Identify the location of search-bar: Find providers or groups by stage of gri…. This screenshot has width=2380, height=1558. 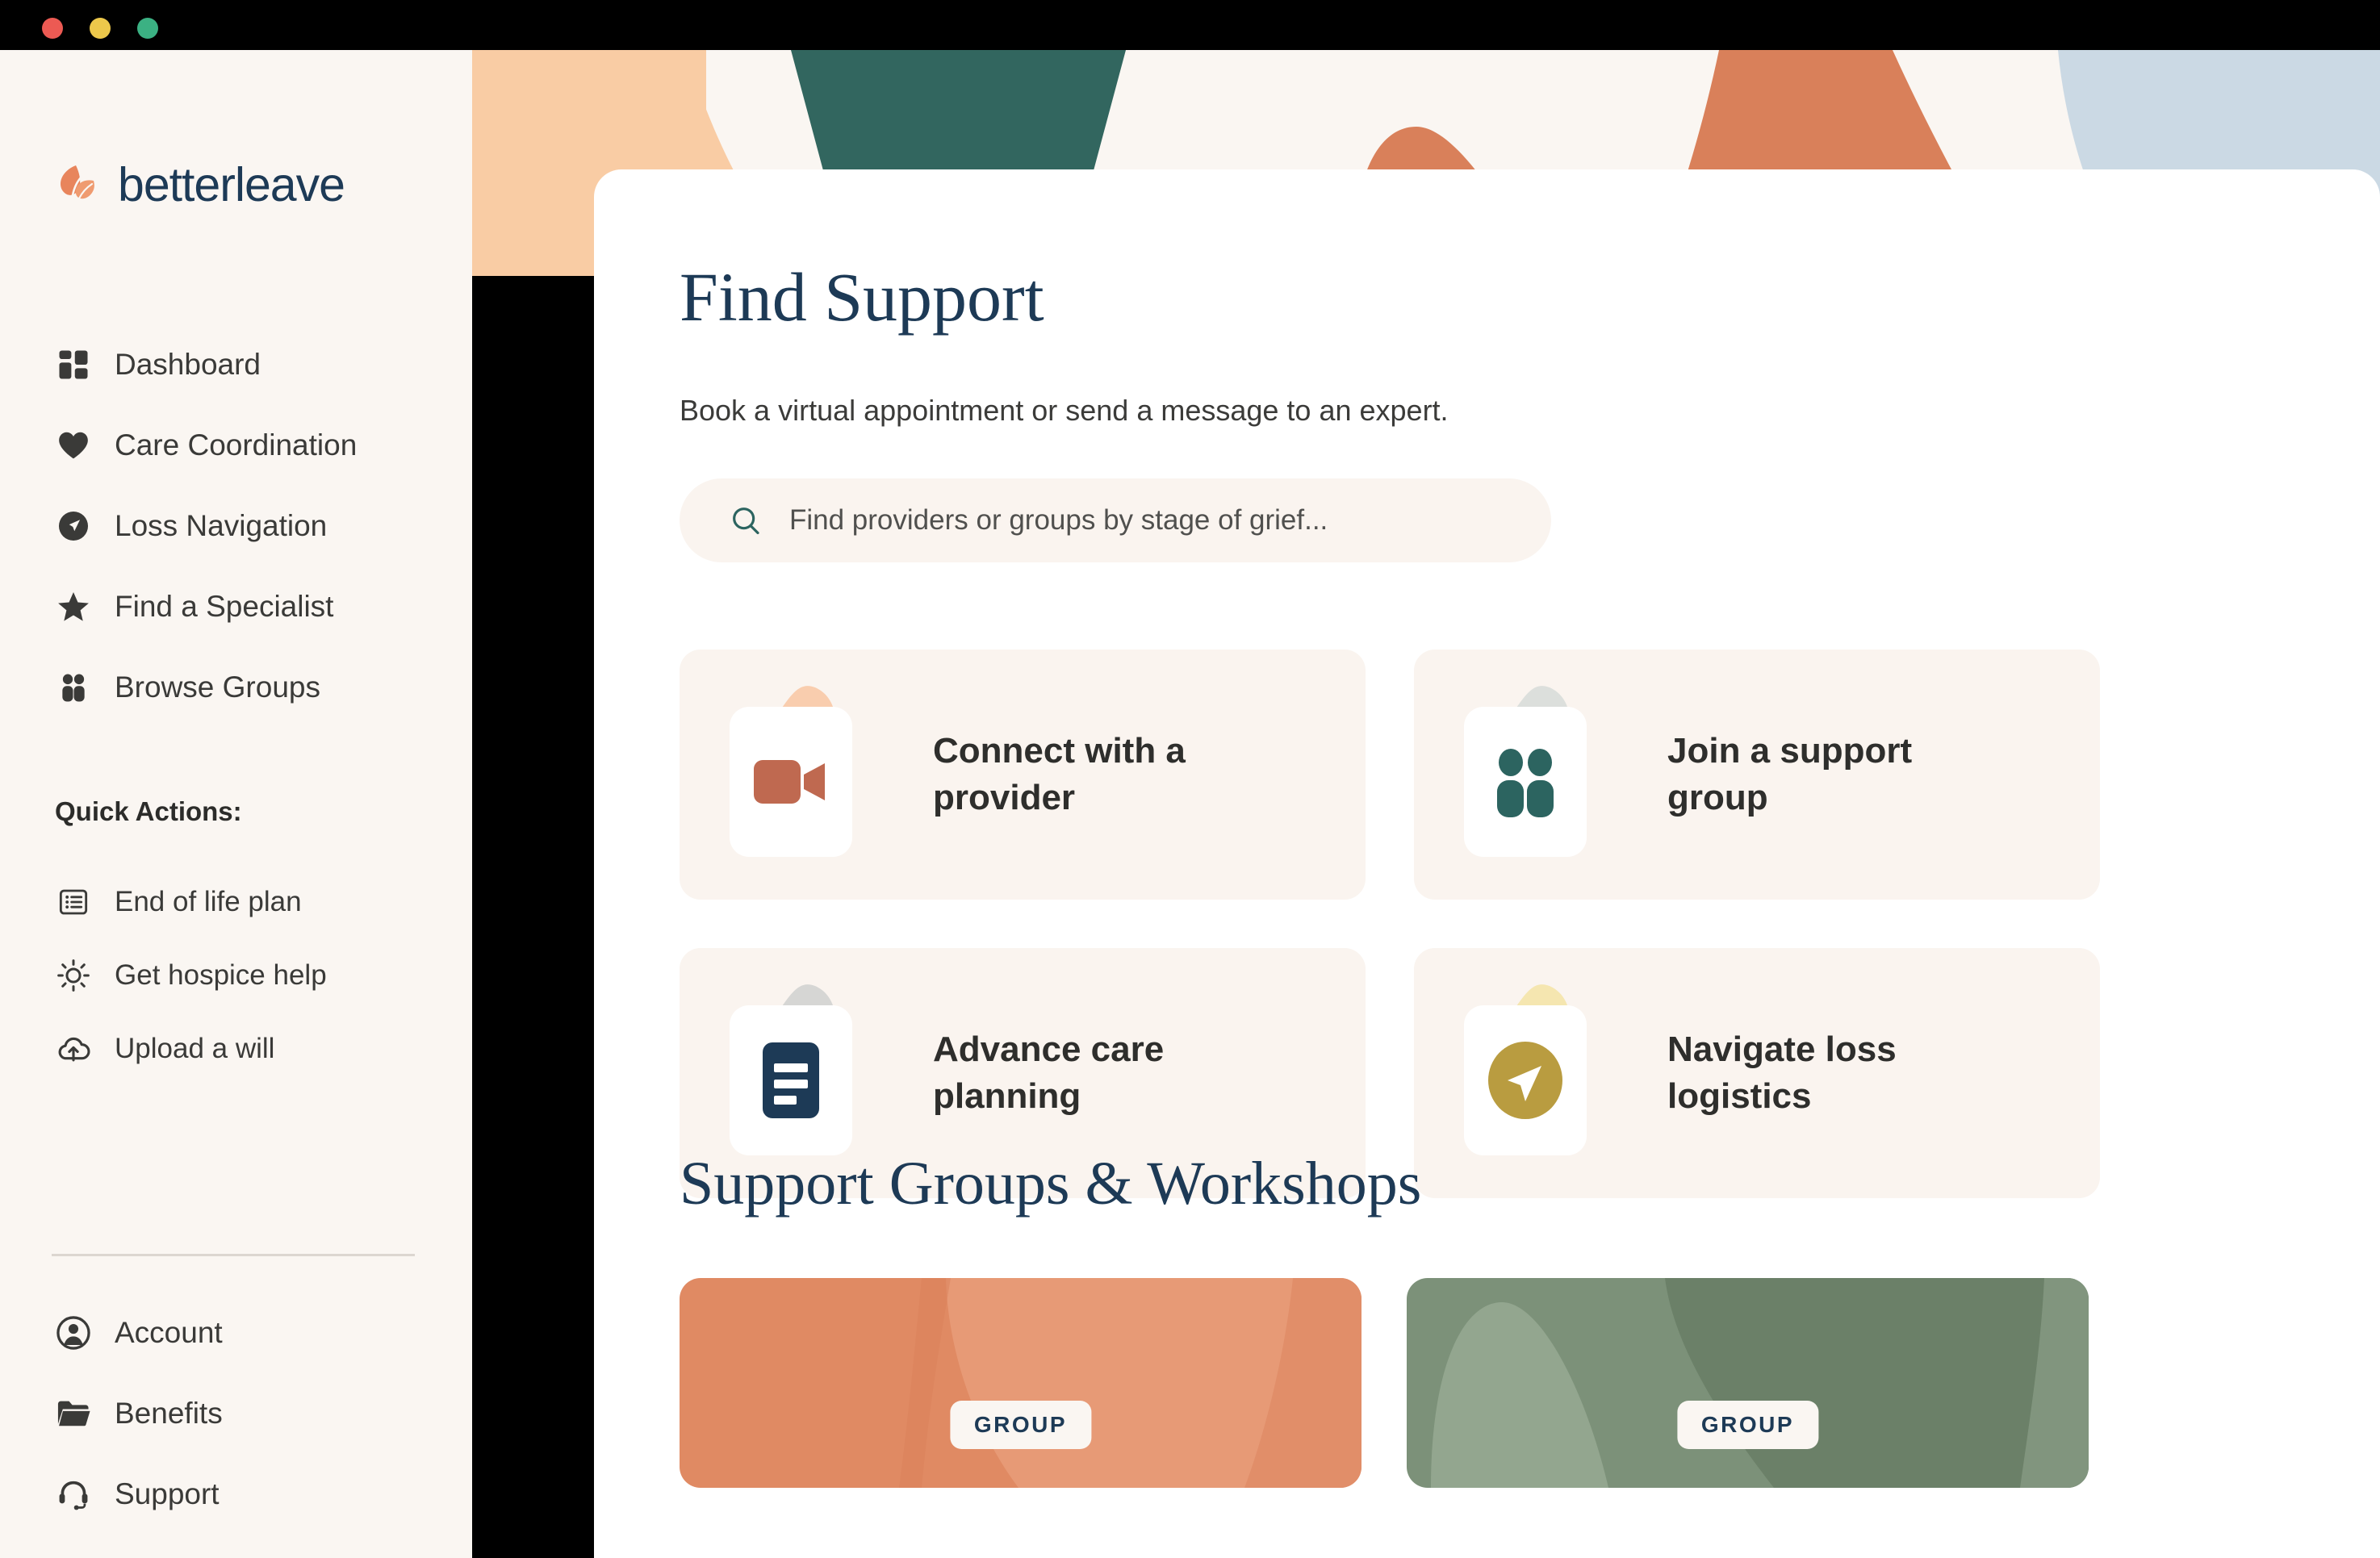
(1115, 520).